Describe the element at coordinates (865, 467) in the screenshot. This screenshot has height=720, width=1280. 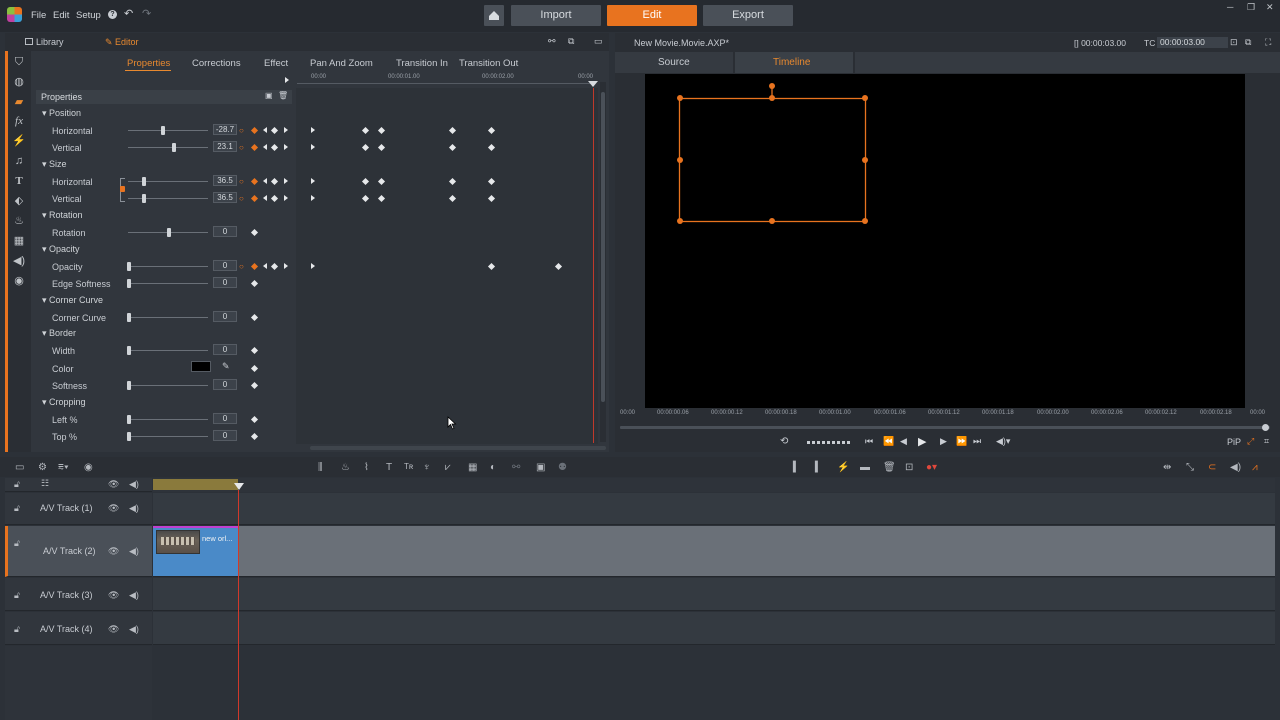
I see `trim-icon: ▬` at that location.